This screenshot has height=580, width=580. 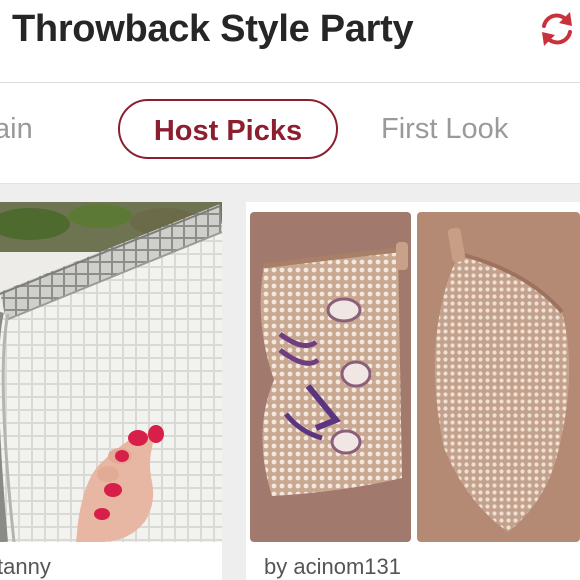 I want to click on app-header: Throwback Style Party, so click(x=290, y=41).